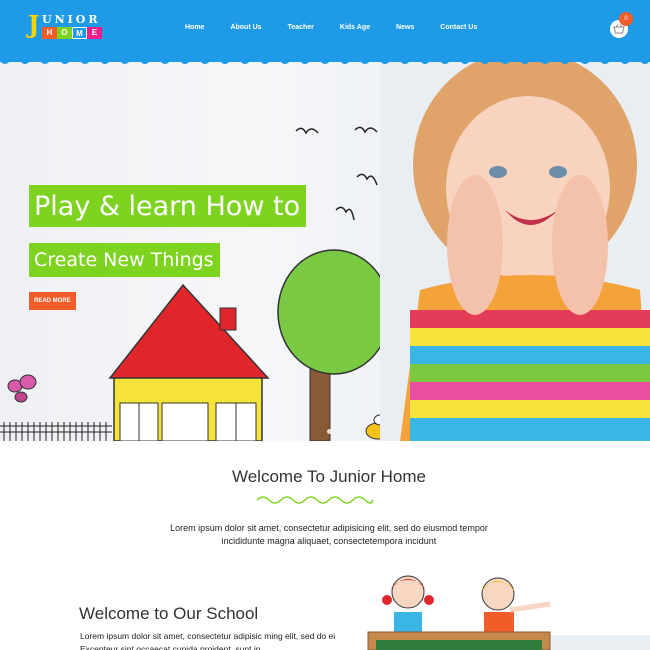  What do you see at coordinates (336, 173) in the screenshot?
I see `birds-drawing` at bounding box center [336, 173].